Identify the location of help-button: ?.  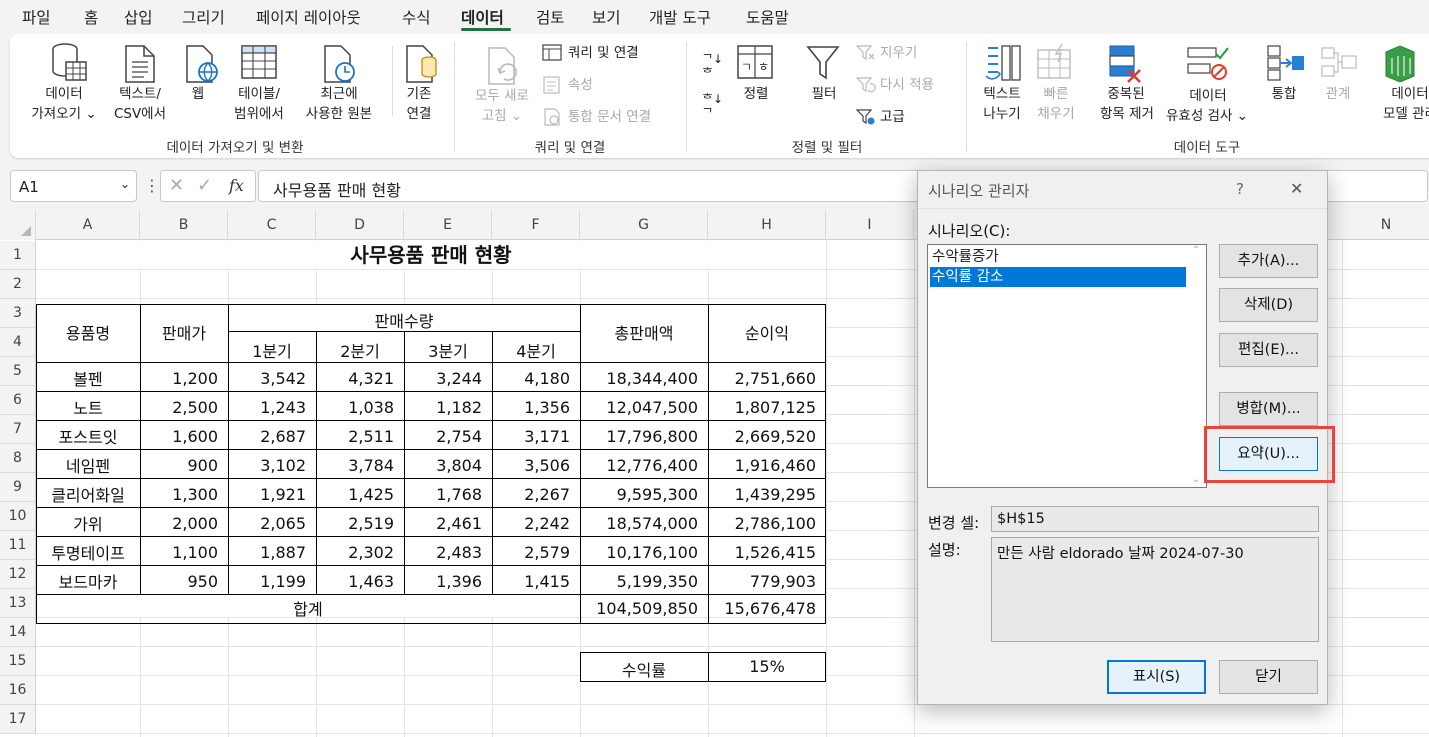
(1240, 189).